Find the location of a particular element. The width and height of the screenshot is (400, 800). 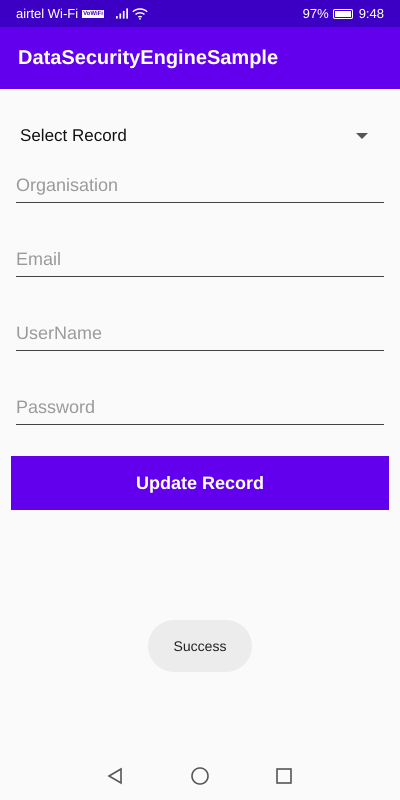

signal-icon is located at coordinates (122, 13).